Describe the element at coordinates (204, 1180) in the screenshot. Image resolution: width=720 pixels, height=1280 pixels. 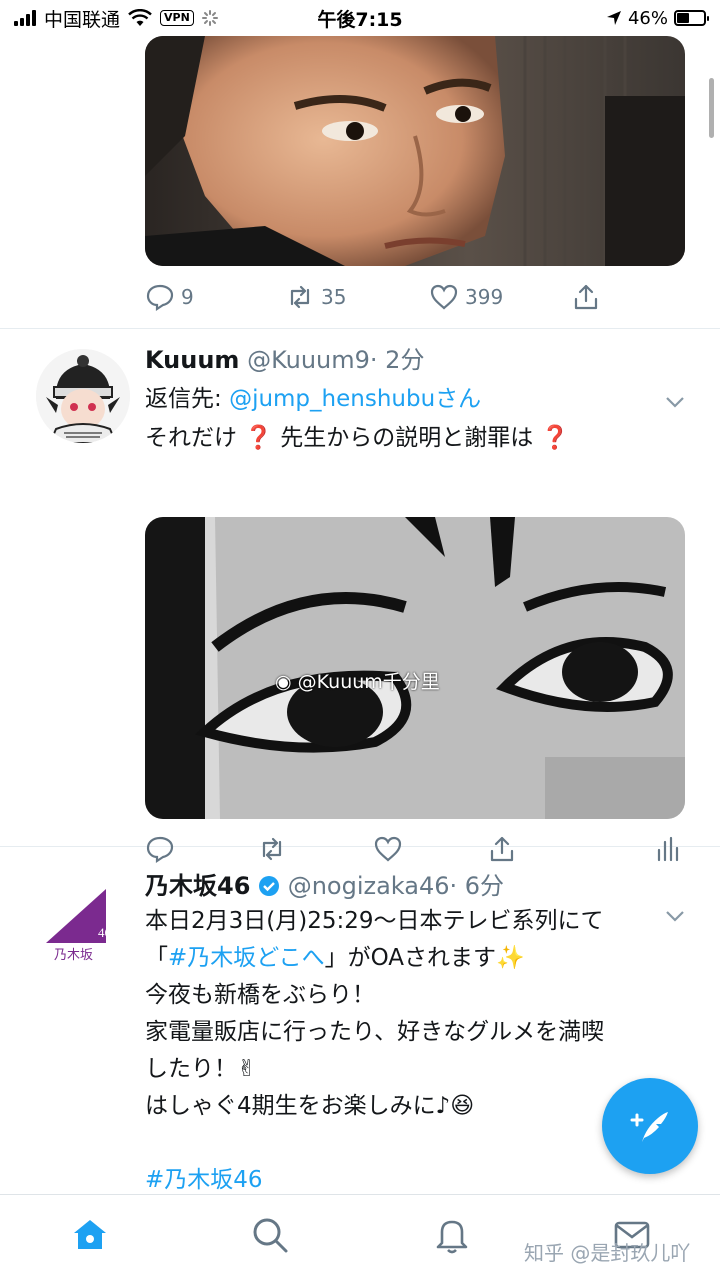
I see `hashtag-link: #乃木坂46` at that location.